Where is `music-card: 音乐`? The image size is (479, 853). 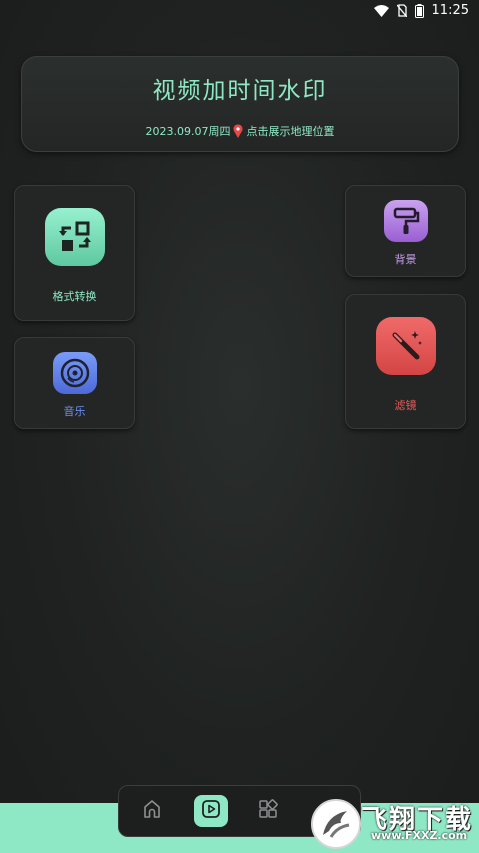 music-card: 音乐 is located at coordinates (74, 383).